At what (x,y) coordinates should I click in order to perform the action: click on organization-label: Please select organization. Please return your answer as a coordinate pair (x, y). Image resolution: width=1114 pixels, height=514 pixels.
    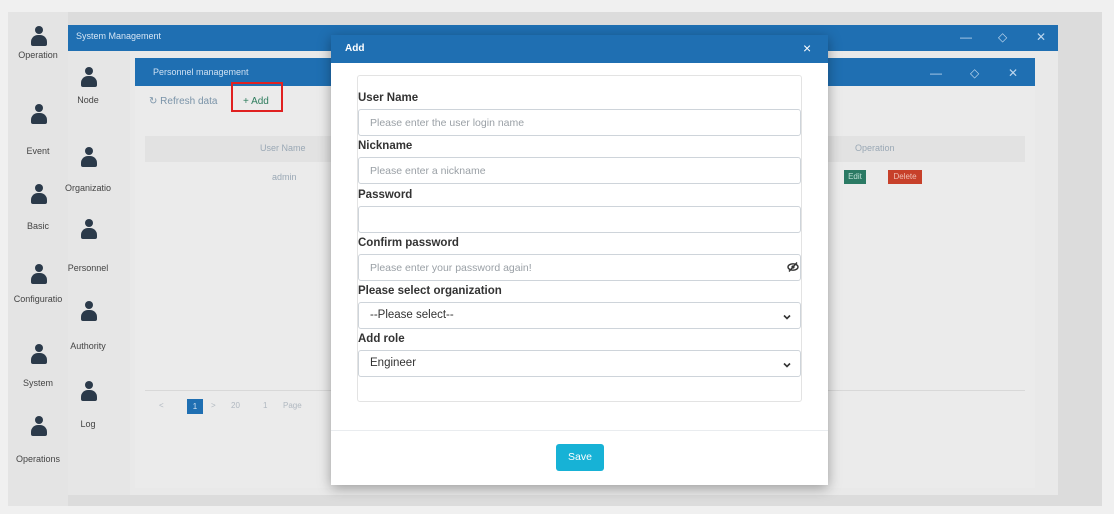
    Looking at the image, I should click on (430, 291).